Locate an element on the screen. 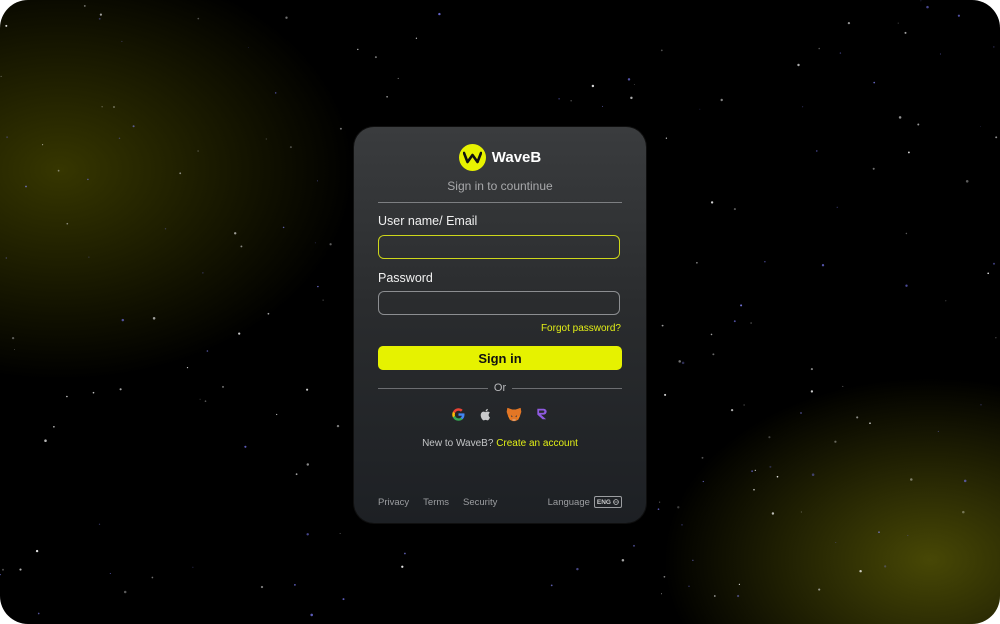  apple-icon is located at coordinates (486, 414).